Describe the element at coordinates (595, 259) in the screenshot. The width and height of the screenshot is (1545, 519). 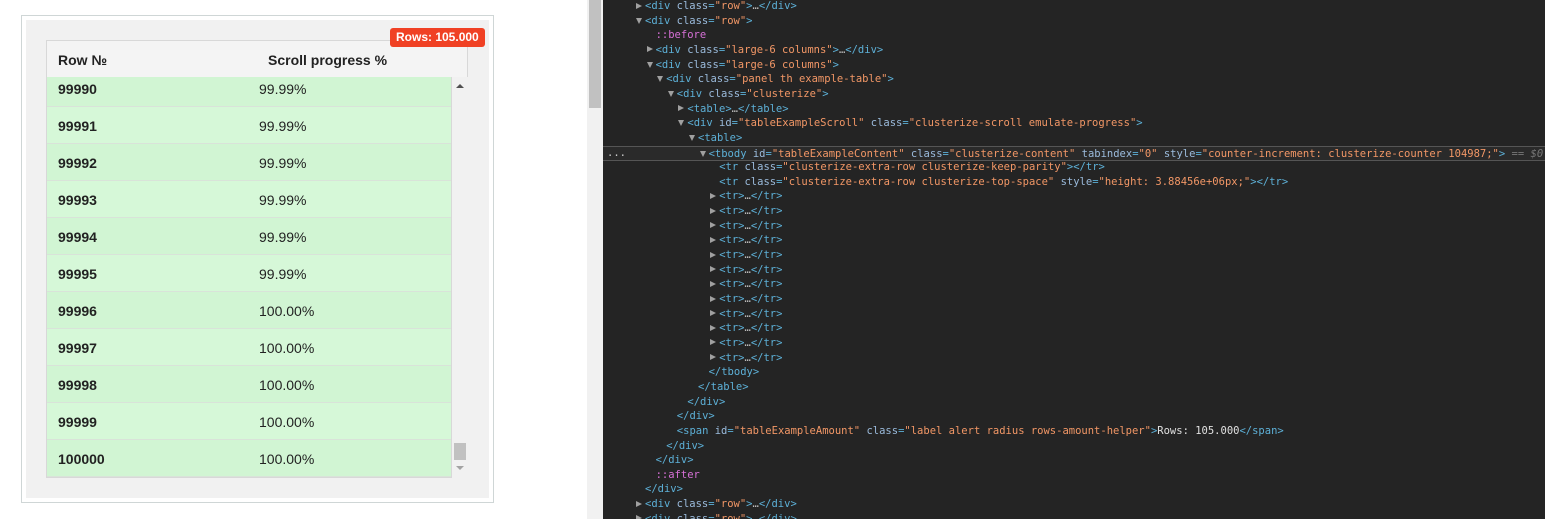
I see `page-scrollbar` at that location.